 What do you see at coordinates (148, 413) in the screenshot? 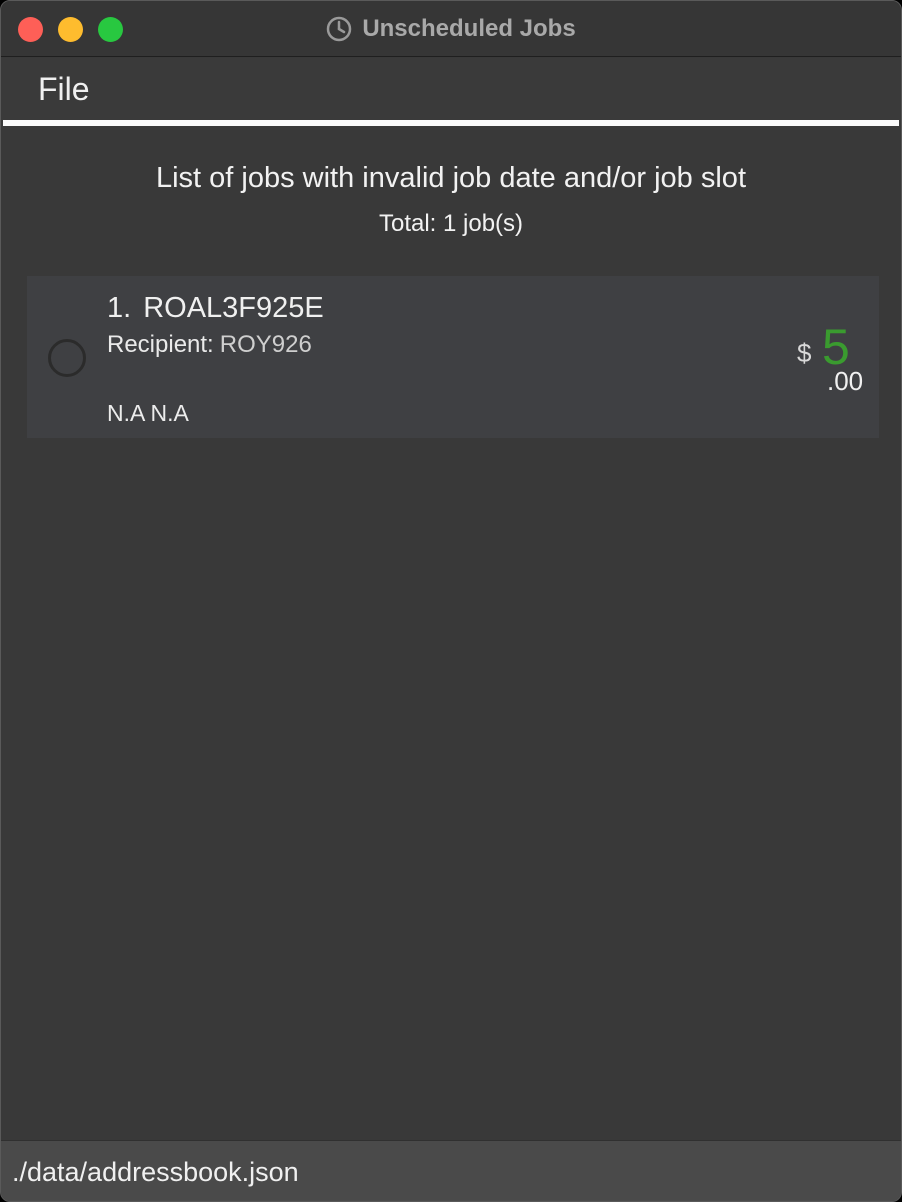
I see `job-address: N.A N.A` at bounding box center [148, 413].